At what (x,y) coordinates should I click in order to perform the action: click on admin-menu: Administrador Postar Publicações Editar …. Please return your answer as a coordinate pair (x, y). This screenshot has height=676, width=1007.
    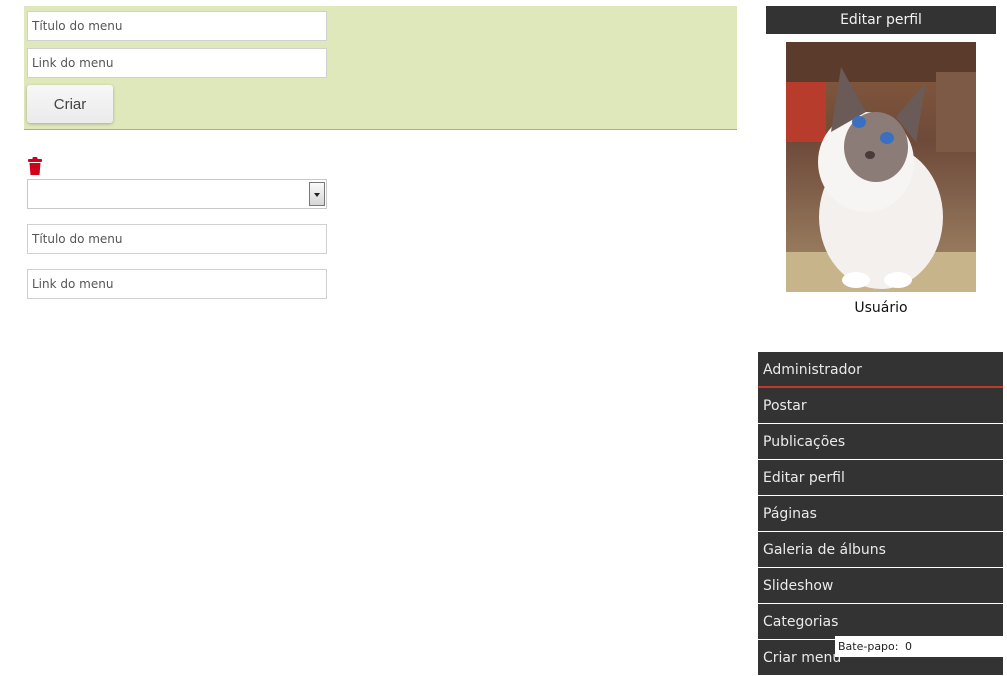
    Looking at the image, I should click on (880, 514).